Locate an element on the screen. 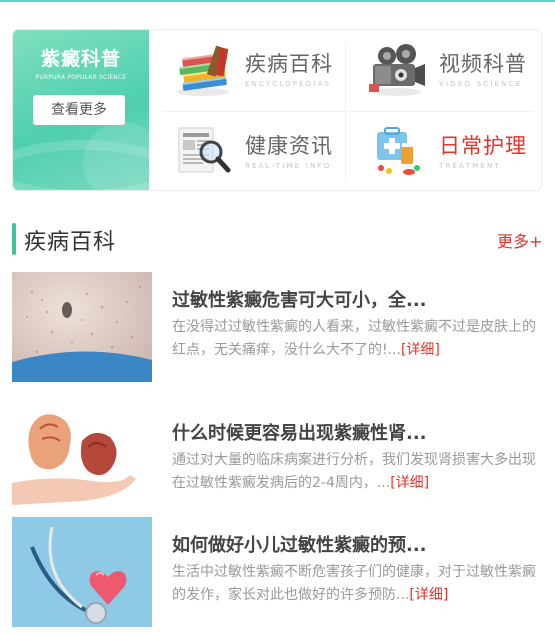 This screenshot has width=555, height=634. category-label: 健康资讯 is located at coordinates (289, 146).